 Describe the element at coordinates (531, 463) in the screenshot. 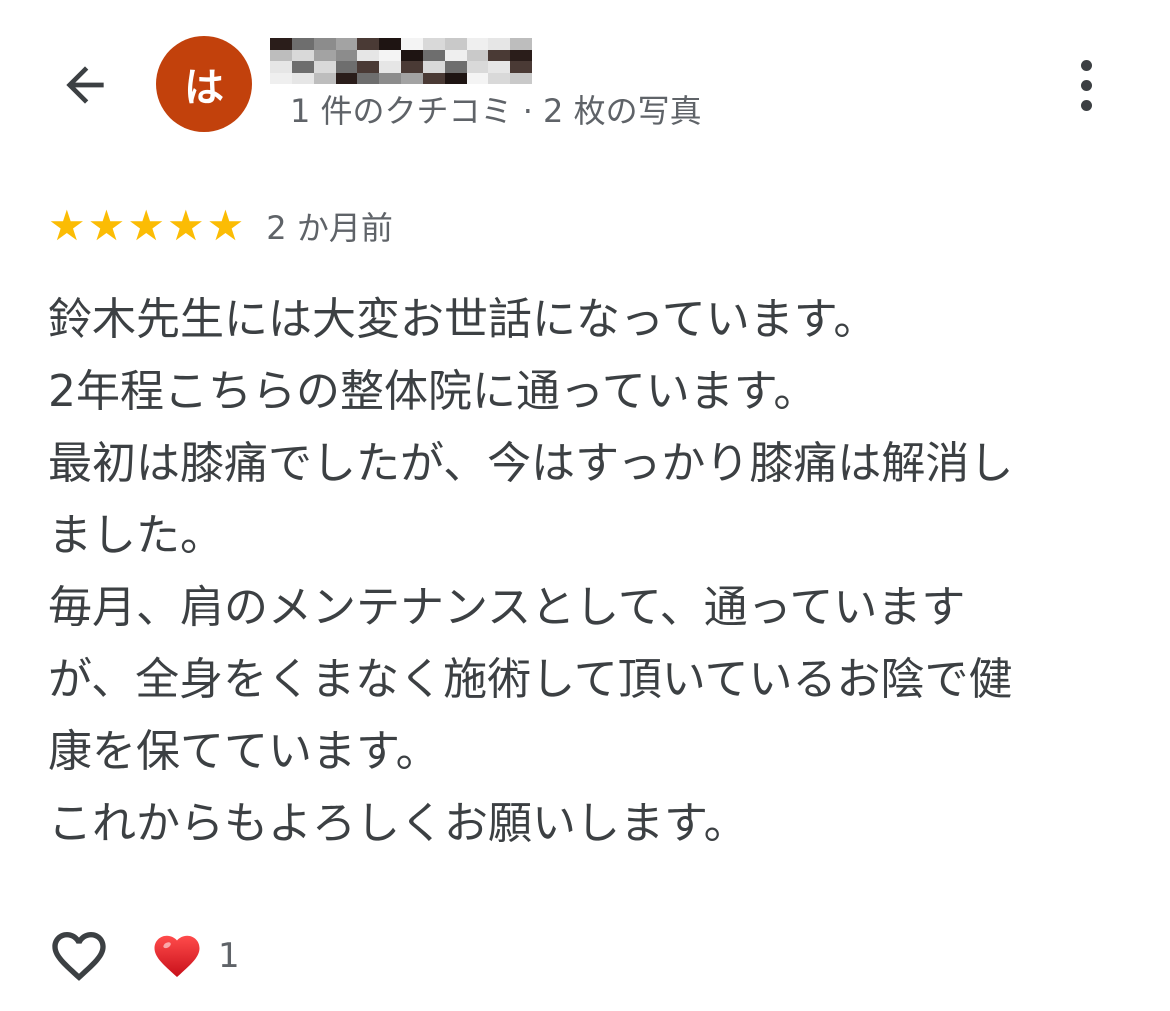

I see `review-line: 最初は膝痛でしたが、今はすっかり膝痛は解消し` at that location.